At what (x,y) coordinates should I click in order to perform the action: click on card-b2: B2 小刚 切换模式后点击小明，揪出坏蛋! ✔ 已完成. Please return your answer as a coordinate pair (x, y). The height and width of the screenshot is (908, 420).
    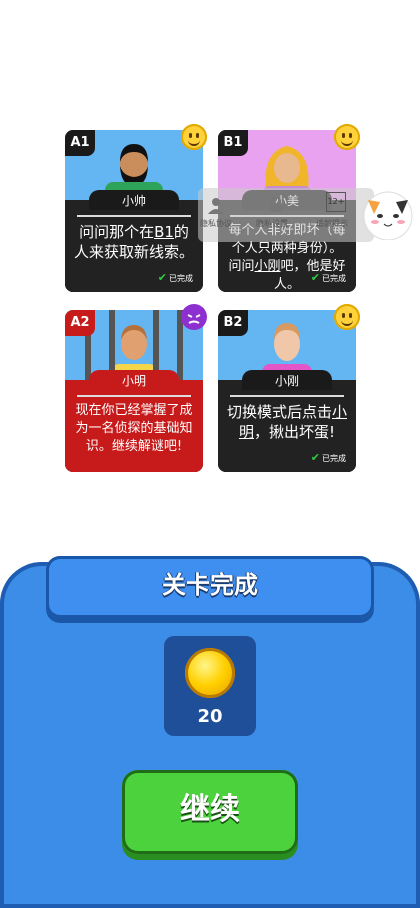
    Looking at the image, I should click on (287, 391).